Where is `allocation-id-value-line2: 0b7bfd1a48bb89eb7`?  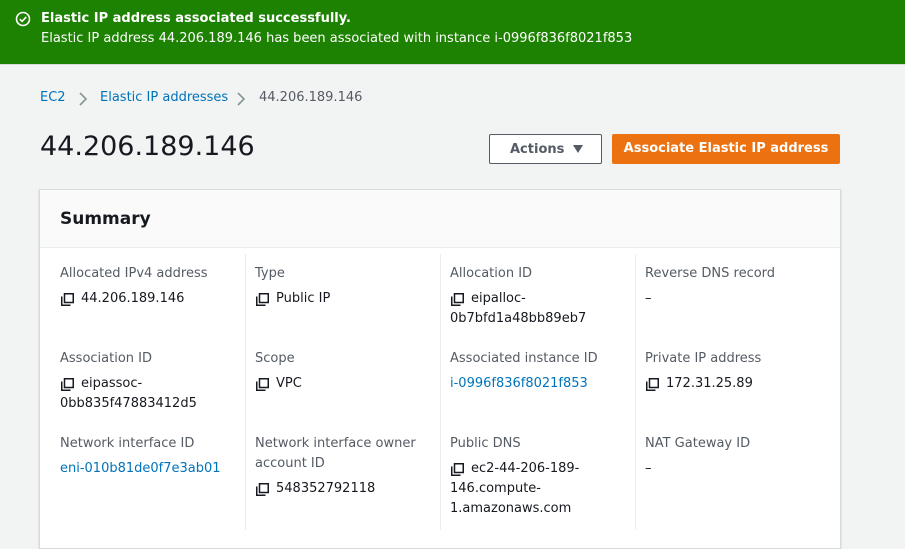
allocation-id-value-line2: 0b7bfd1a48bb89eb7 is located at coordinates (518, 318).